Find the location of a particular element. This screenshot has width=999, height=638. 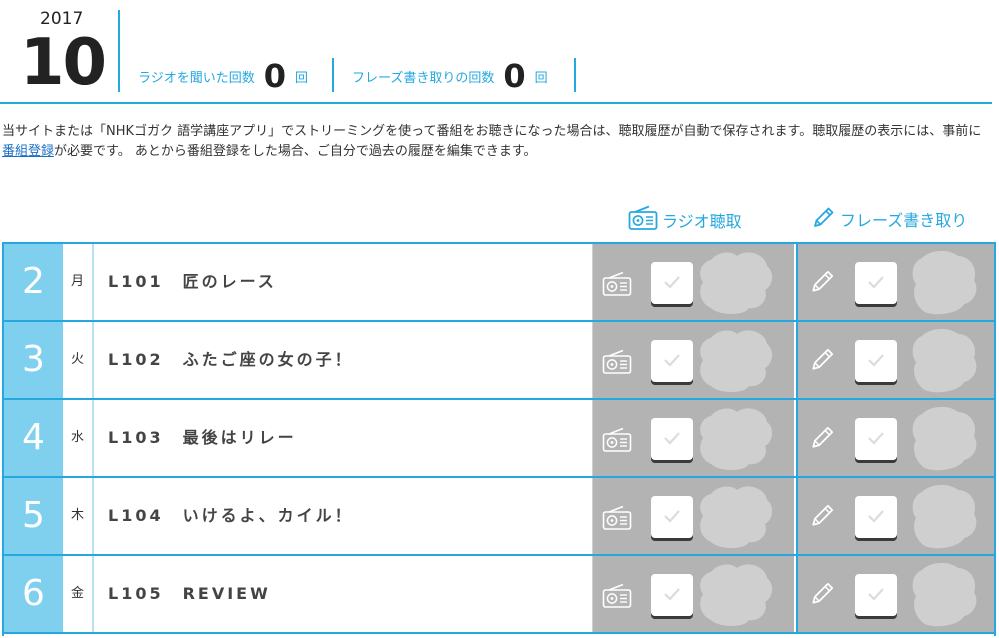

weekday-label: 火 is located at coordinates (78, 360).